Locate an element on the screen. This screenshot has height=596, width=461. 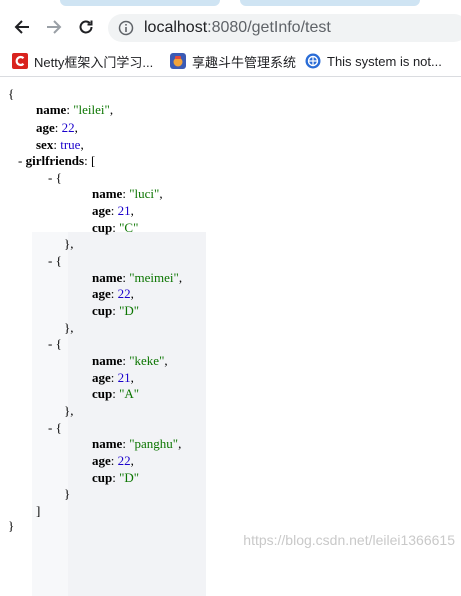
json-line-gf-cup: cup: "C" is located at coordinates (115, 227).